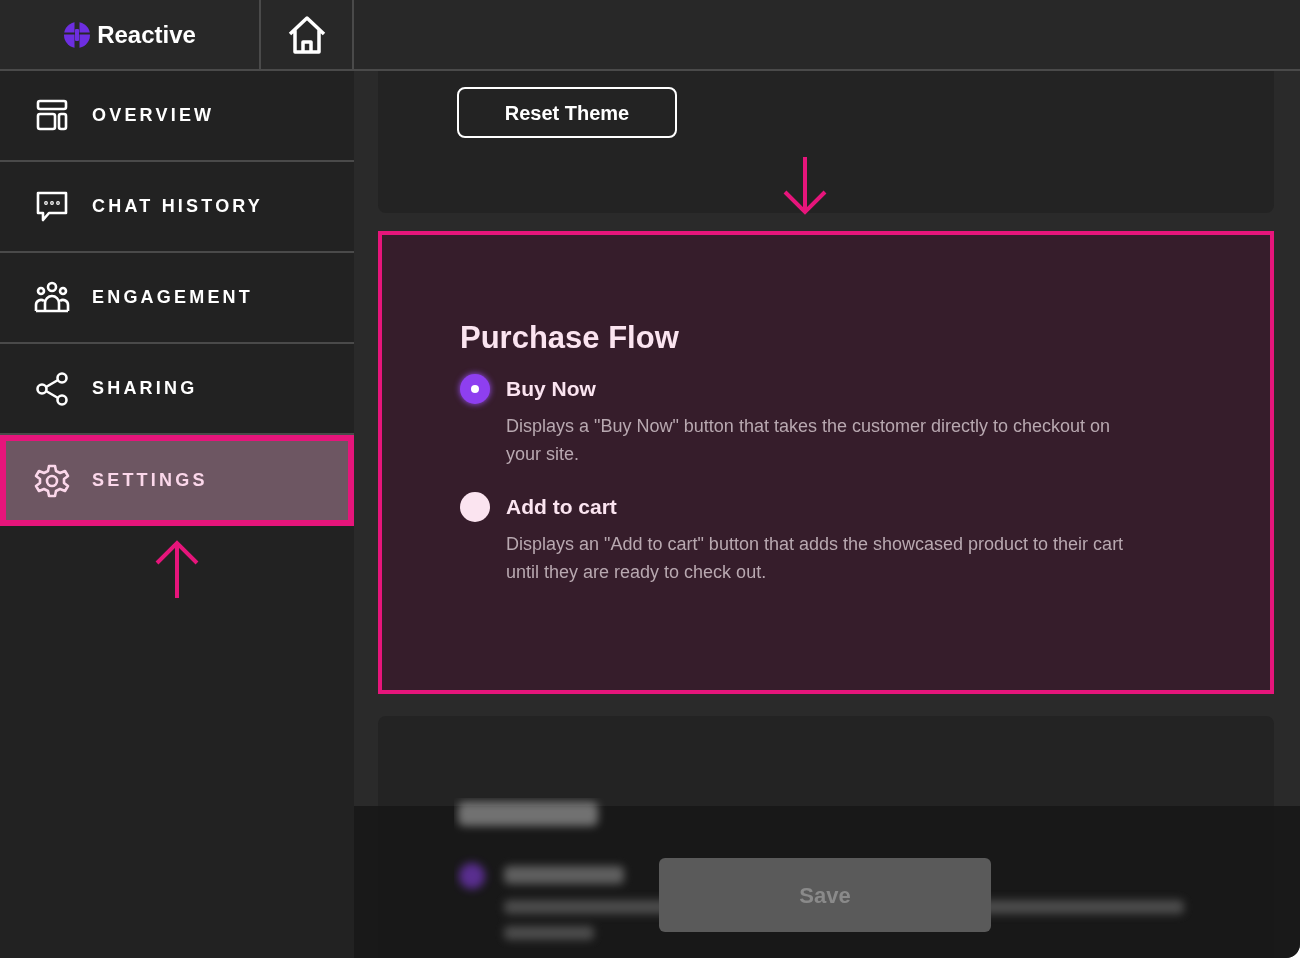 The height and width of the screenshot is (962, 1300). What do you see at coordinates (570, 338) in the screenshot?
I see `section-title: Purchase Flow` at bounding box center [570, 338].